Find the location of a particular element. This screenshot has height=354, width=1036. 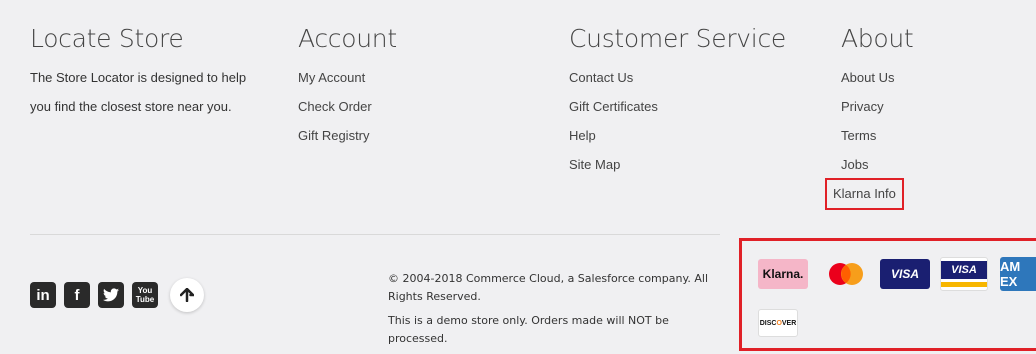

payment-methods: Klarna. VISA VISA AM EX DISC O VER is located at coordinates (887, 294).